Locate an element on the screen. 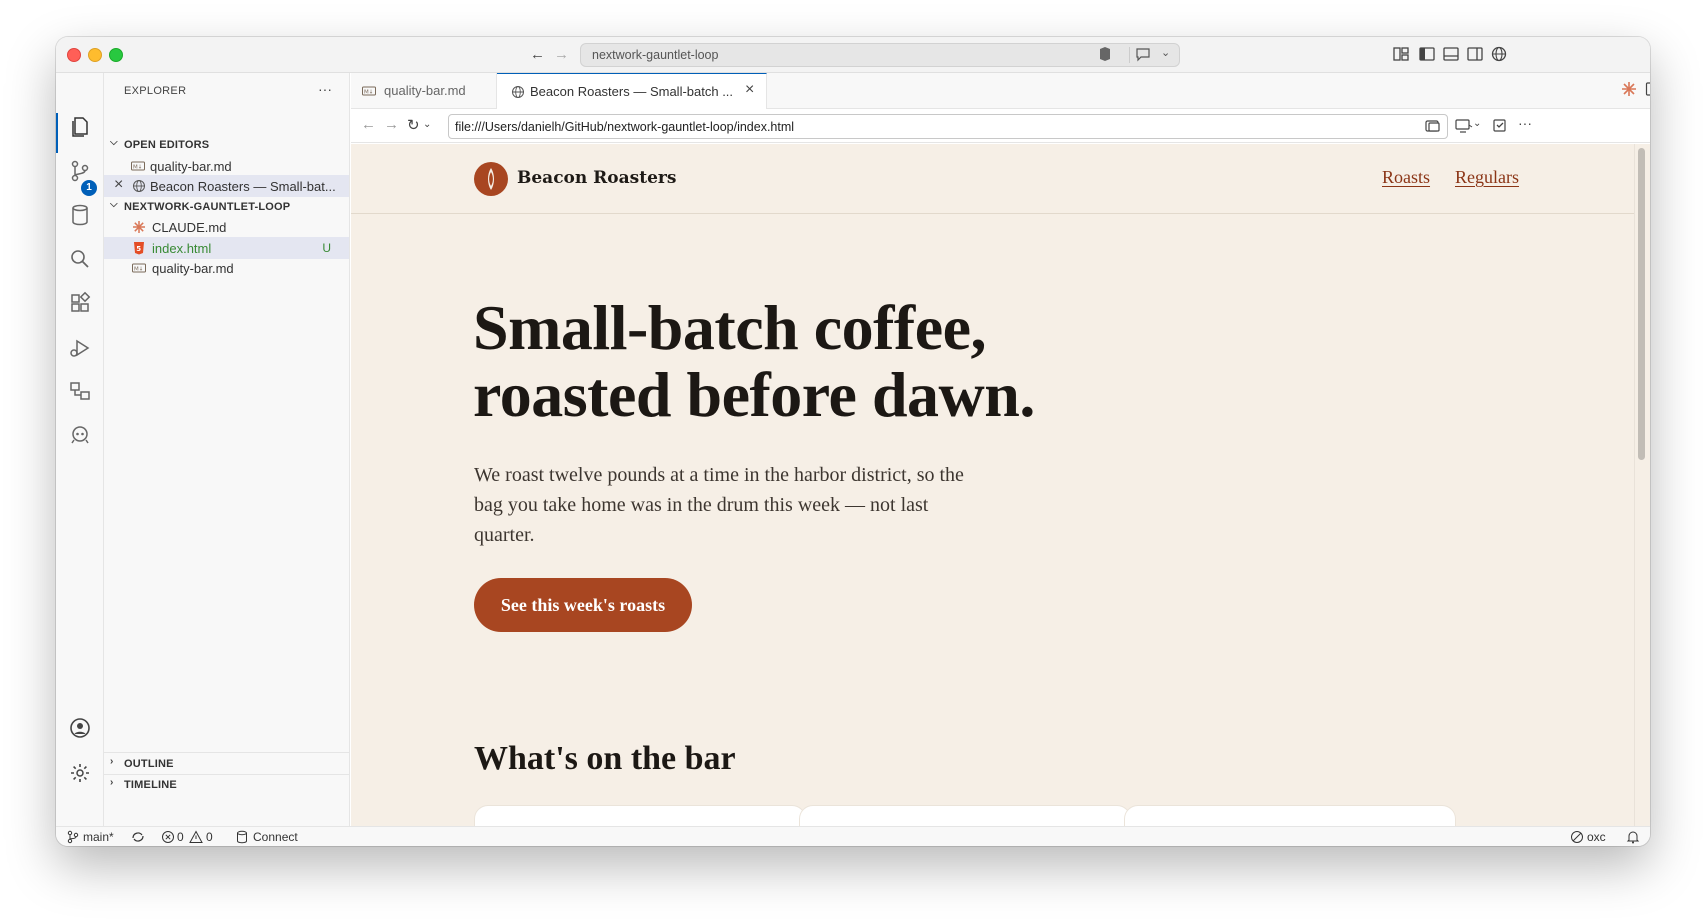  file-item: CLAUDE.md is located at coordinates (226, 227).